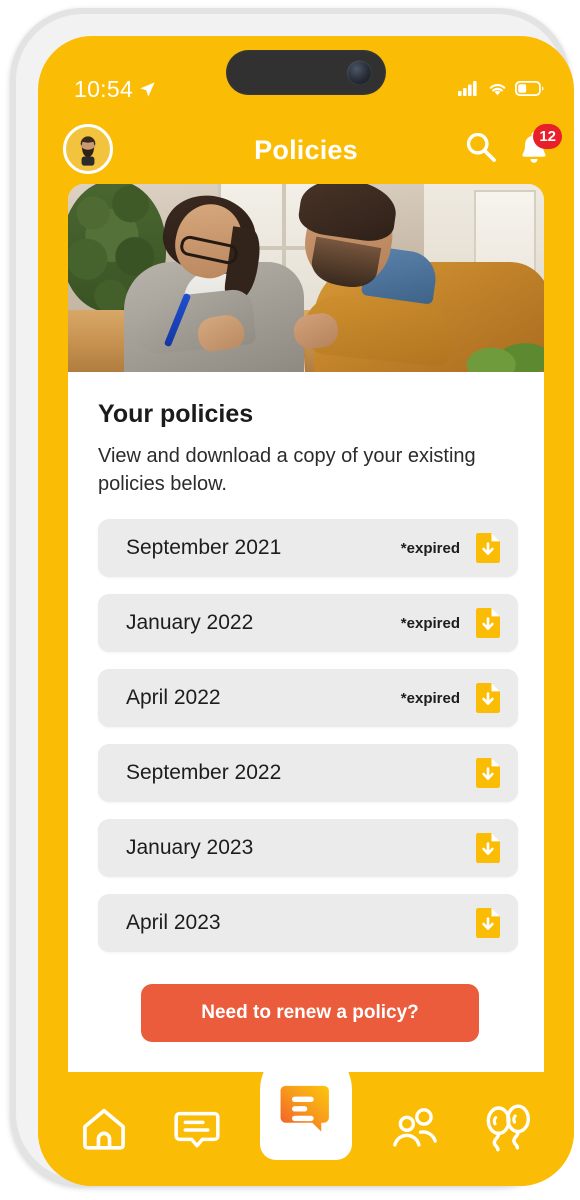  I want to click on policy-name: January 2023, so click(190, 847).